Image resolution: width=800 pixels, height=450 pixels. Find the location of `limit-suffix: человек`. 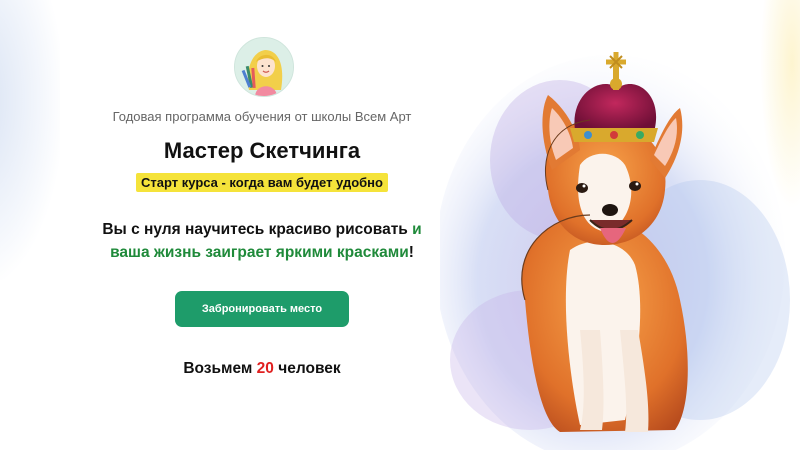

limit-suffix: человек is located at coordinates (307, 368).